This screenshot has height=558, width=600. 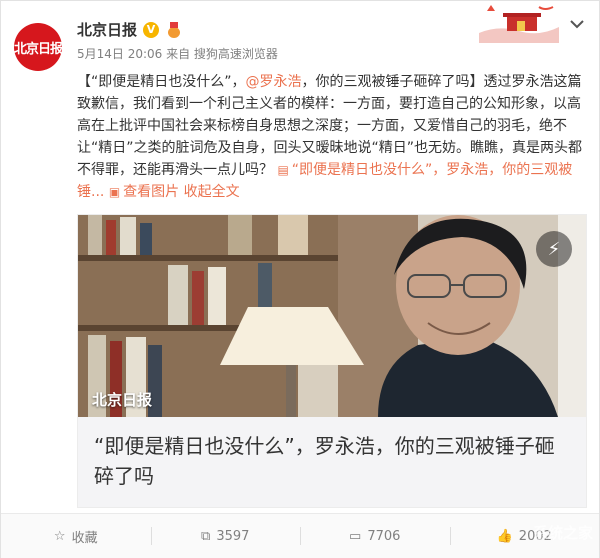 I want to click on article-icon: ▤, so click(x=283, y=170).